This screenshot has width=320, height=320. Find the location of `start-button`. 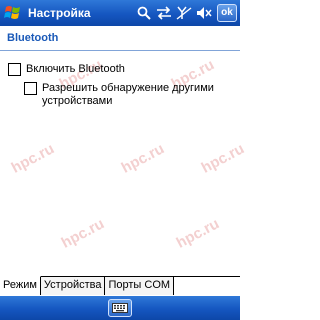

start-button is located at coordinates (13, 13).